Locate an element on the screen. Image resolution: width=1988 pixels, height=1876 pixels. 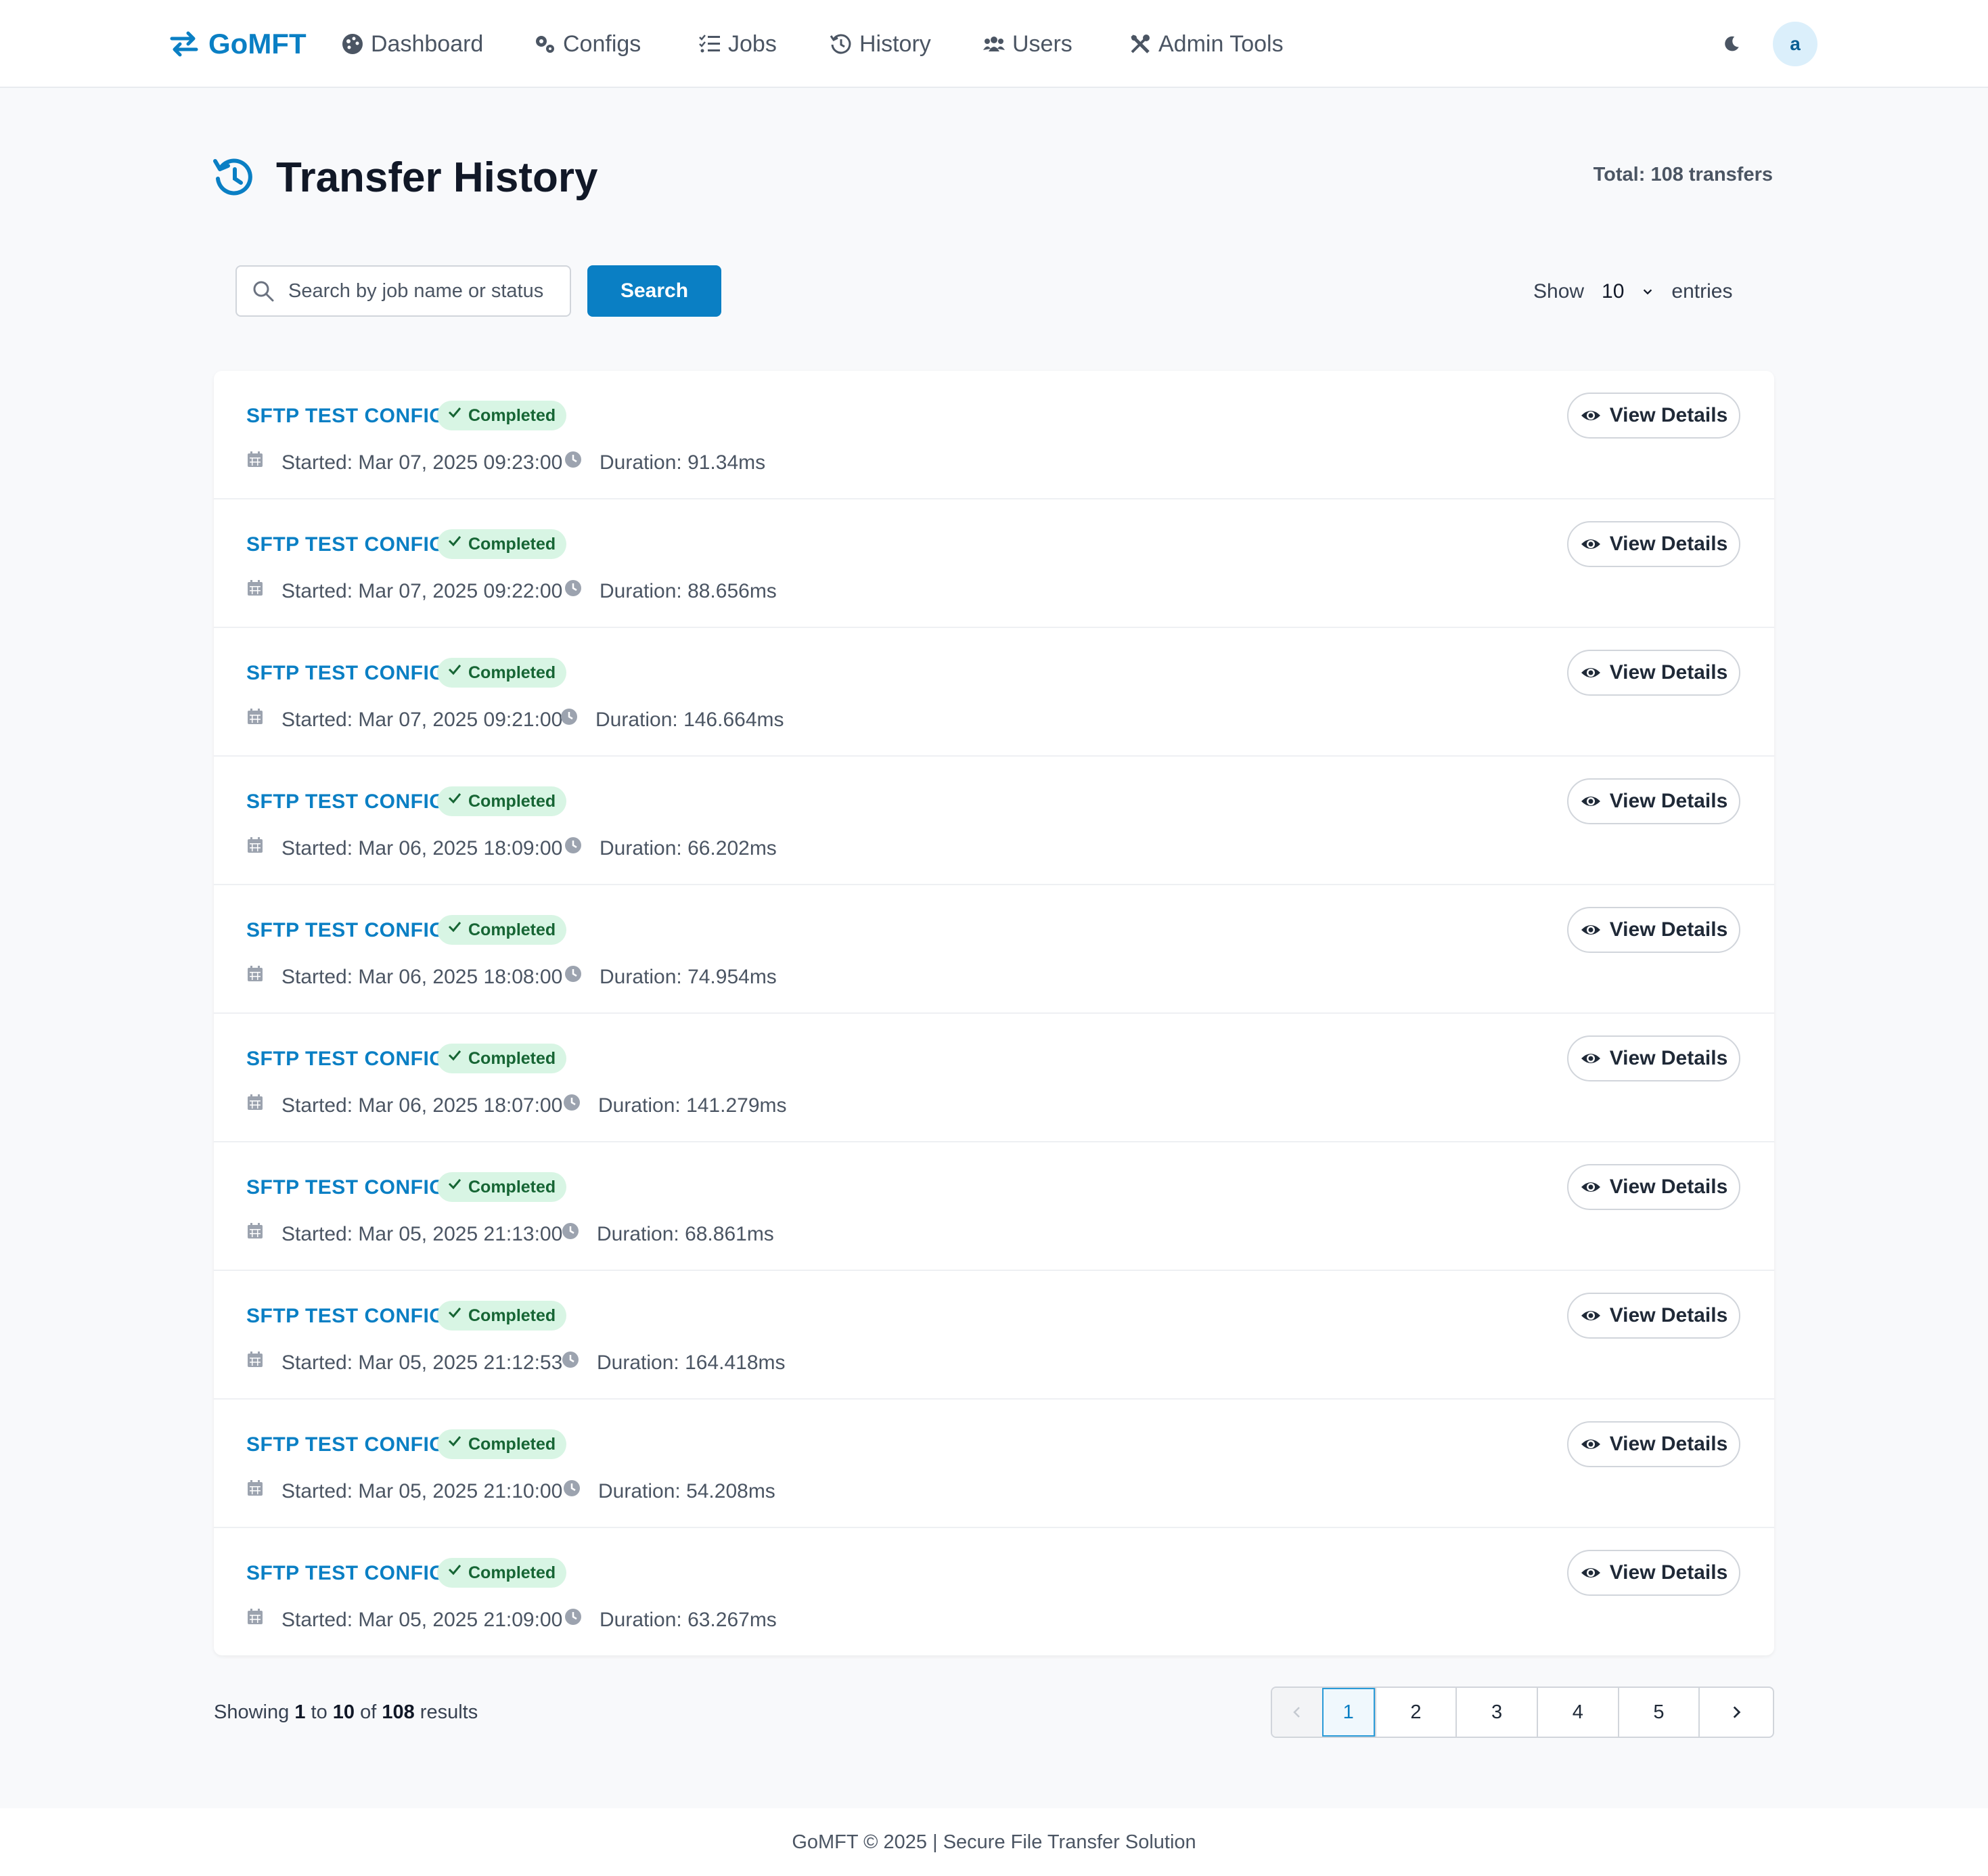
duration-text: Duration: 164.418ms is located at coordinates (691, 1363).